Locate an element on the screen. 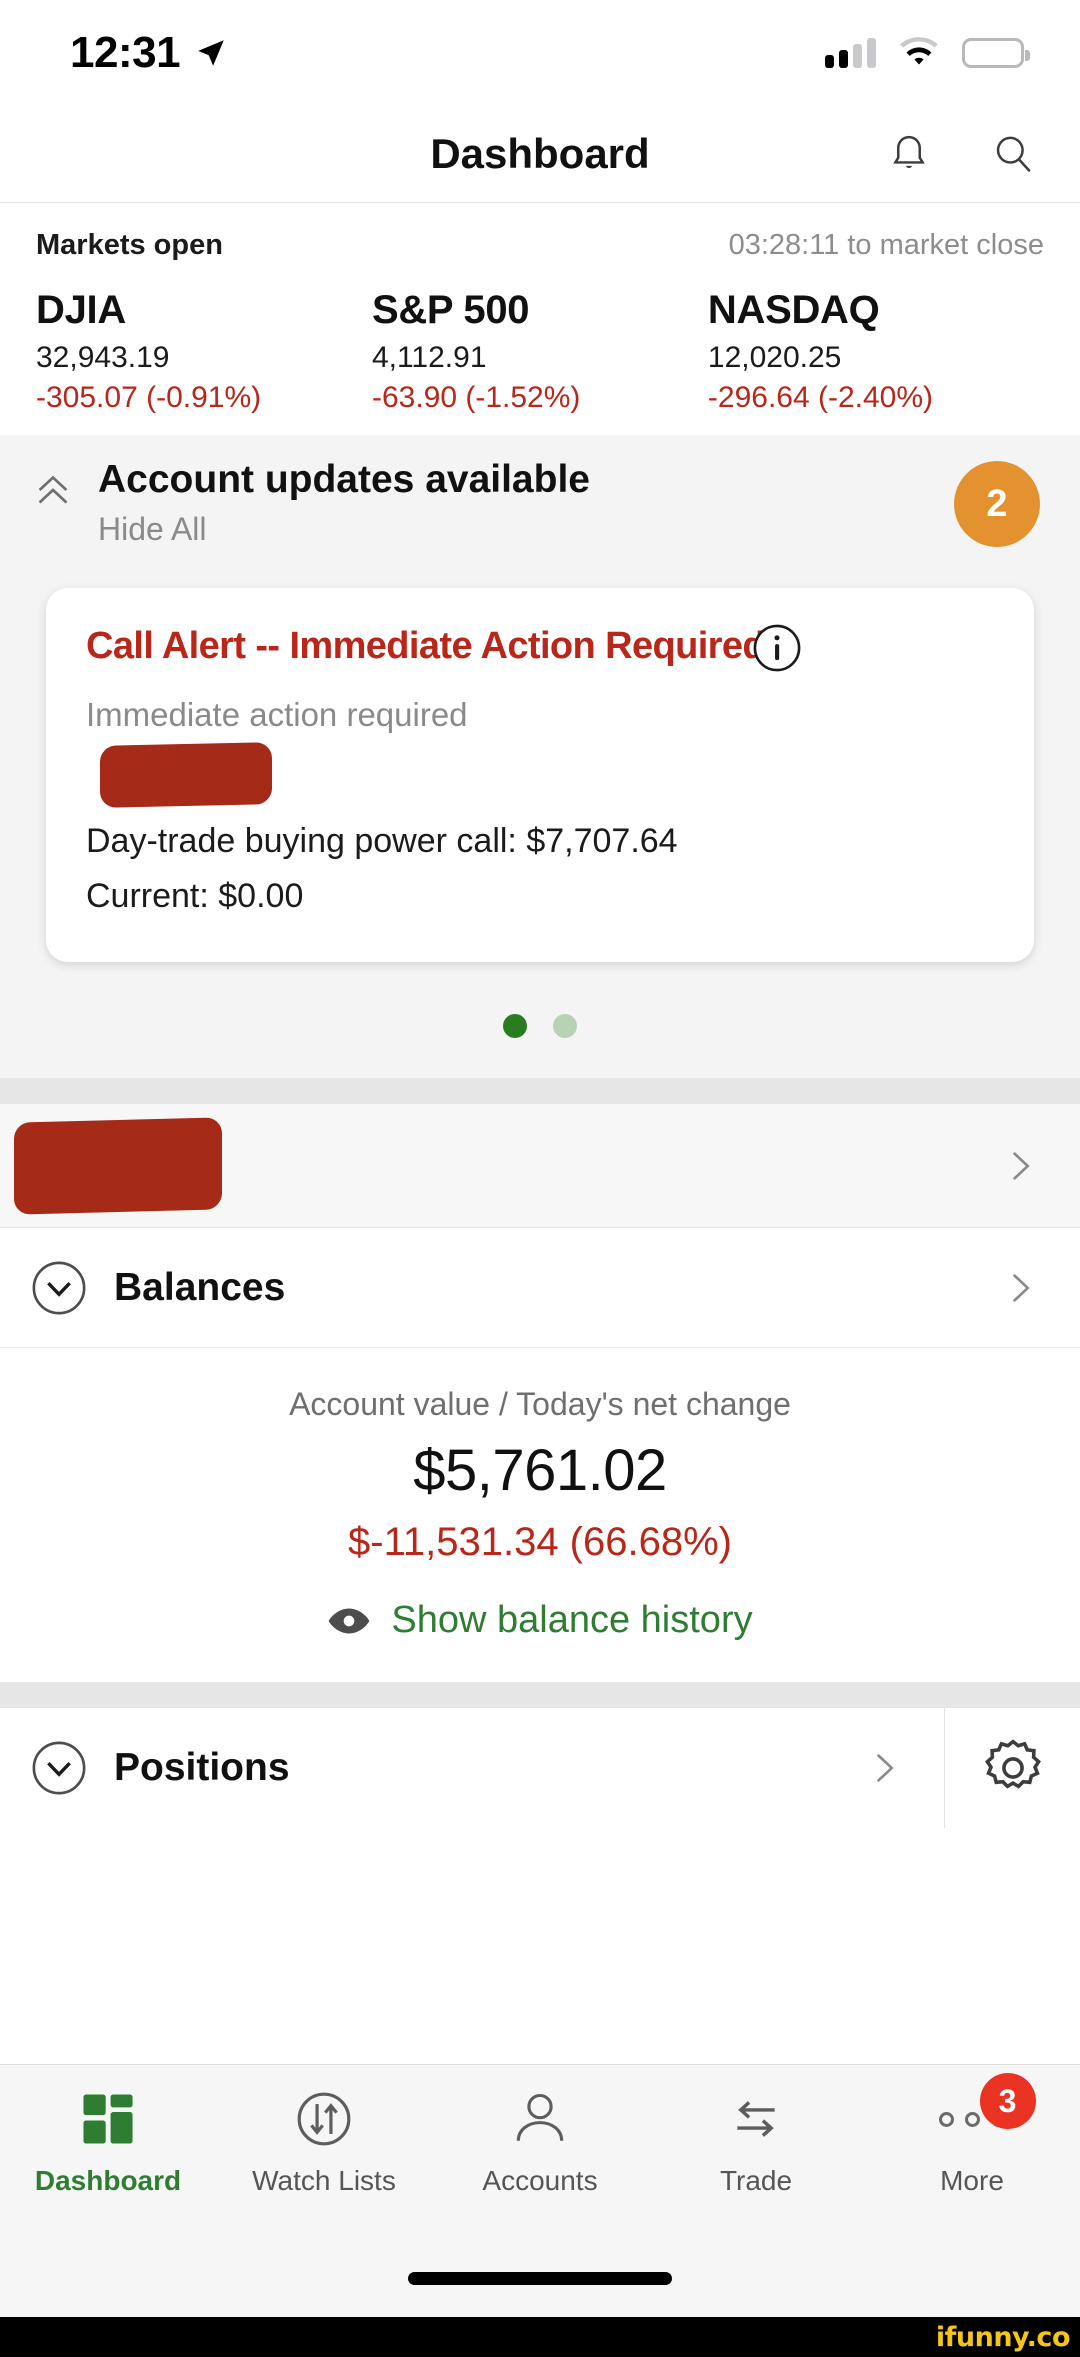 The image size is (1080, 2357). index-name: S&P 500 is located at coordinates (450, 310).